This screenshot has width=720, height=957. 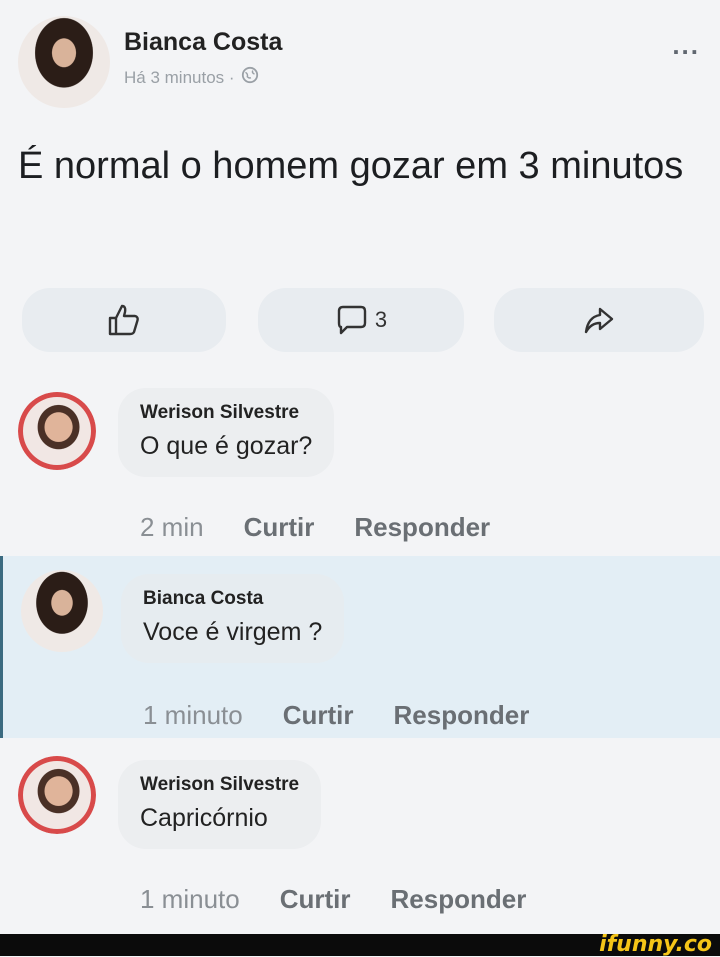 What do you see at coordinates (233, 632) in the screenshot?
I see `comment-text: Voce é virgem ?` at bounding box center [233, 632].